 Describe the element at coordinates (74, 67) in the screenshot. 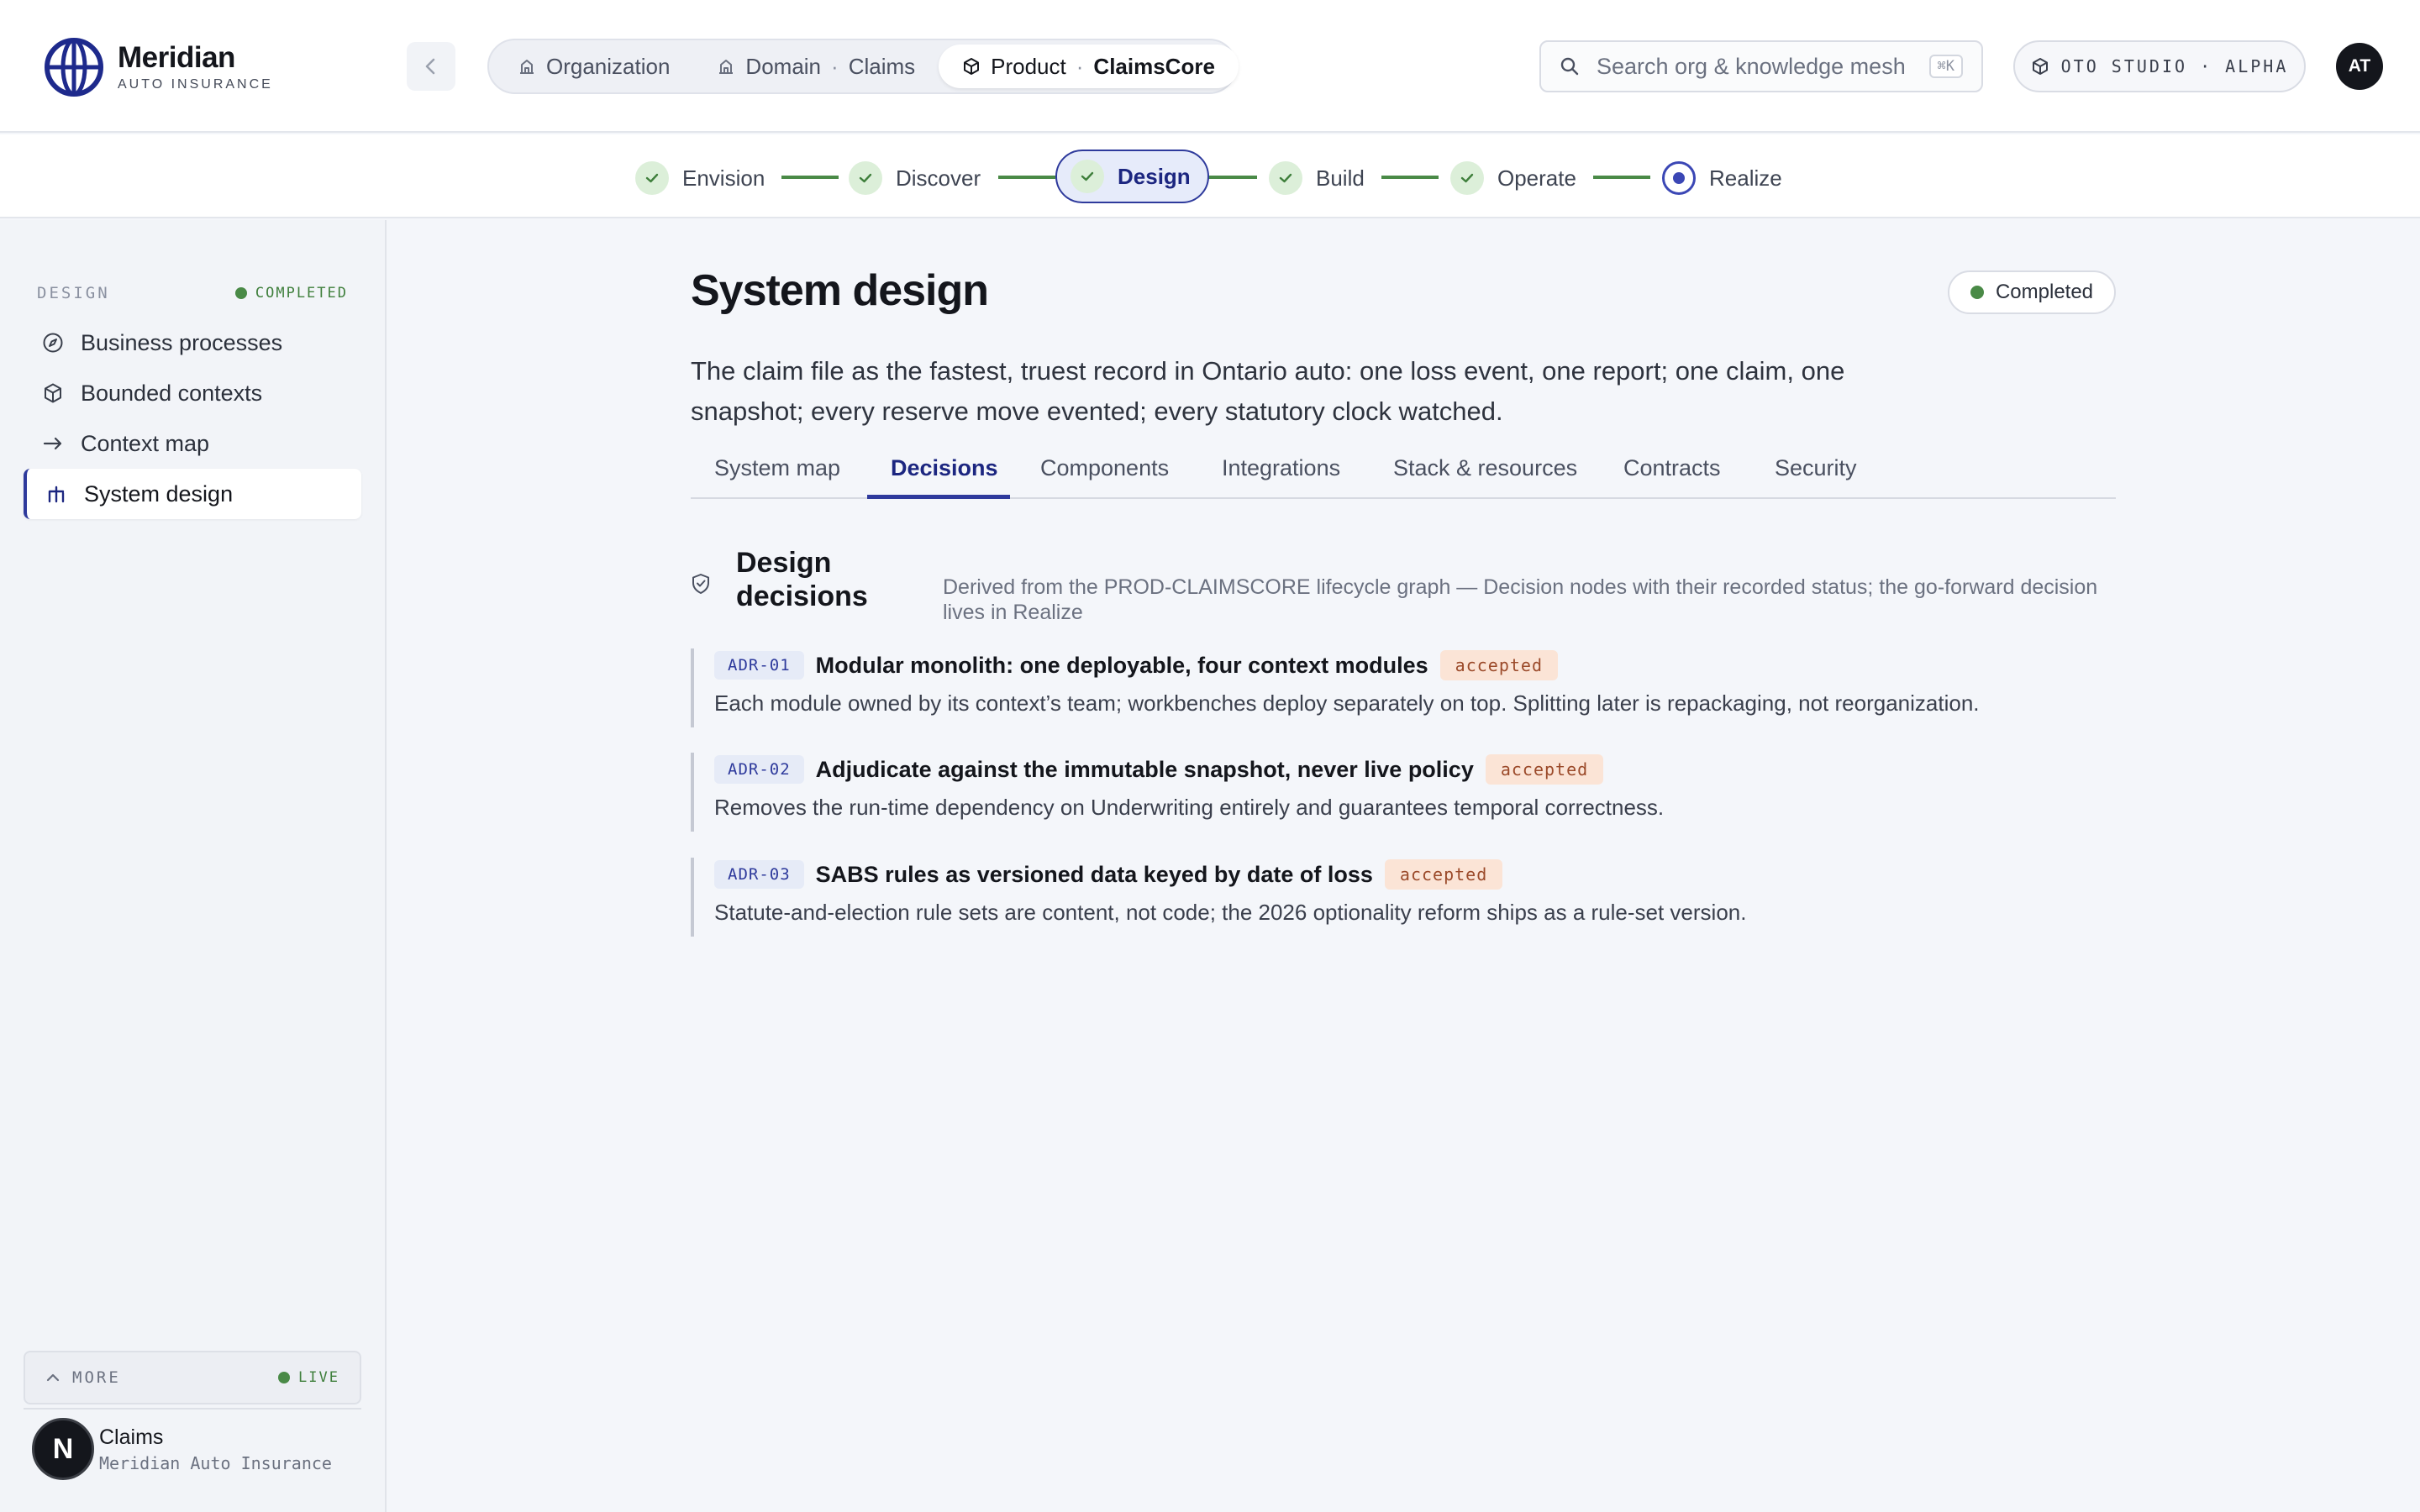

I see `globe-logo-icon` at that location.